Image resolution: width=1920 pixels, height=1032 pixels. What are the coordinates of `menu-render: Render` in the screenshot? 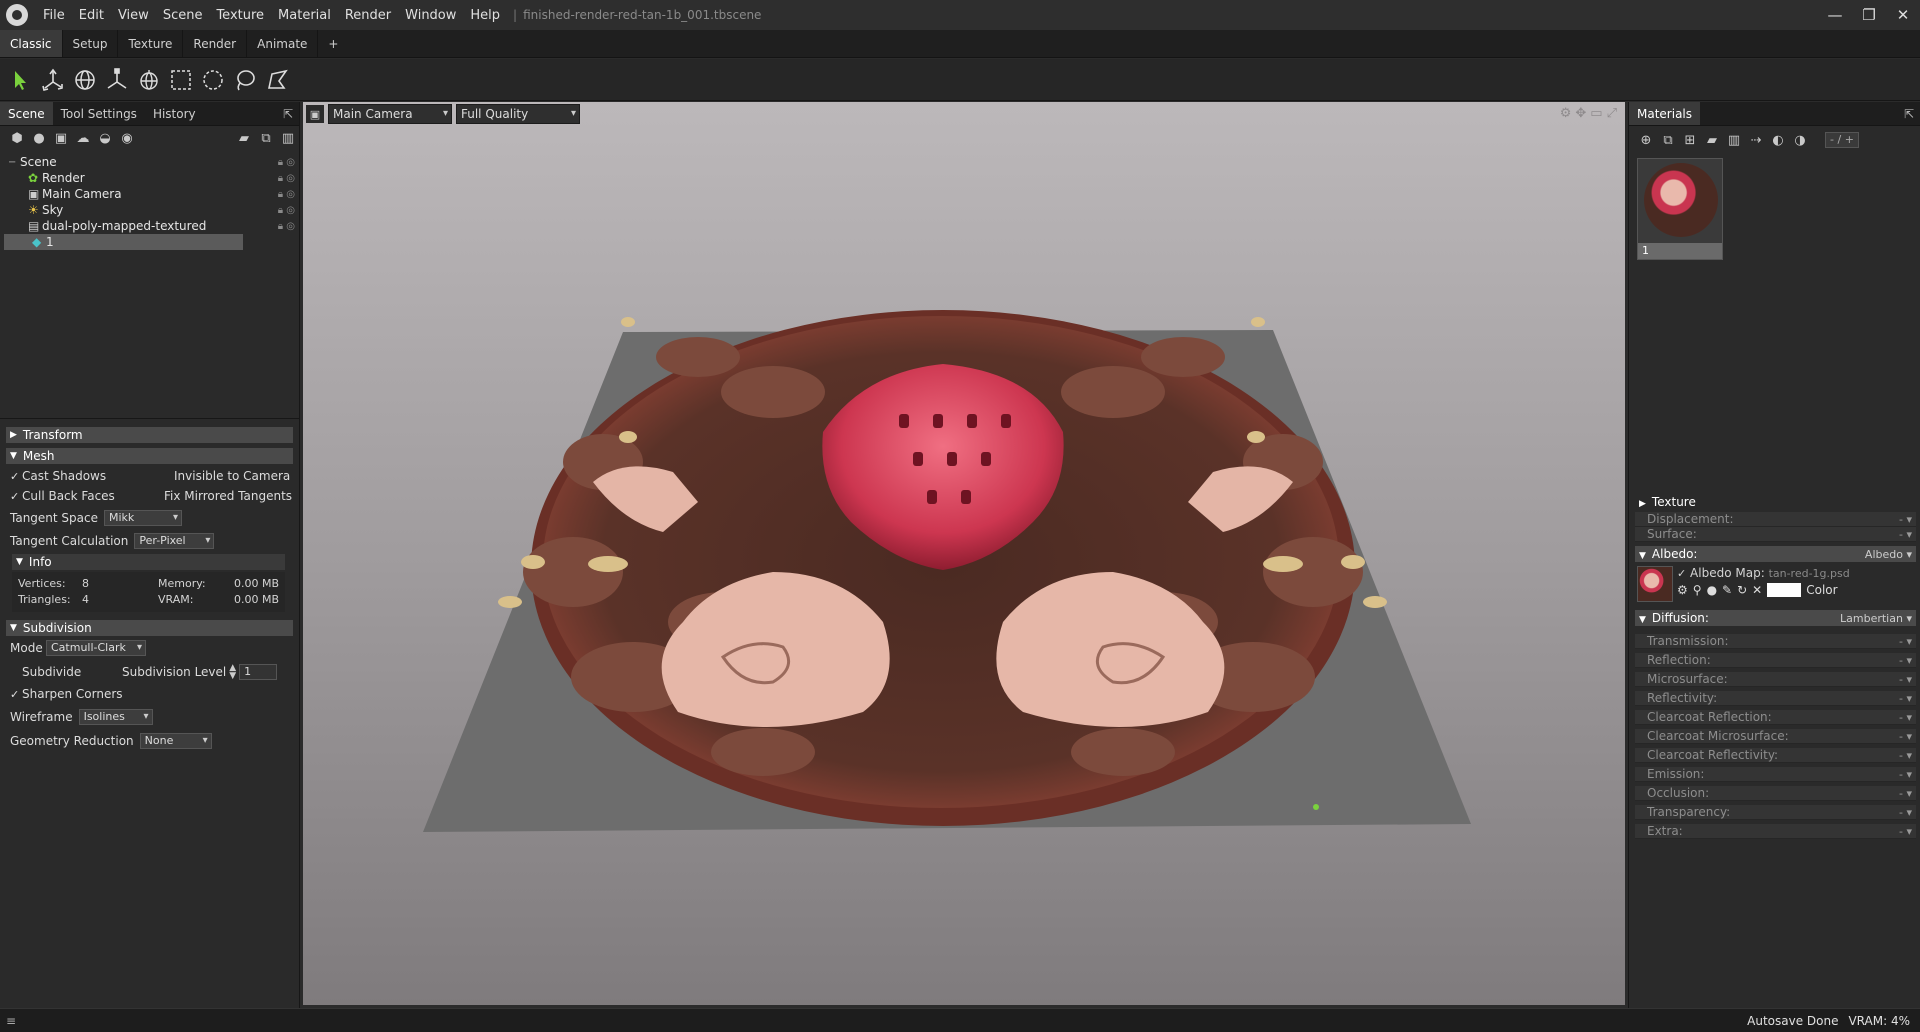 It's located at (368, 15).